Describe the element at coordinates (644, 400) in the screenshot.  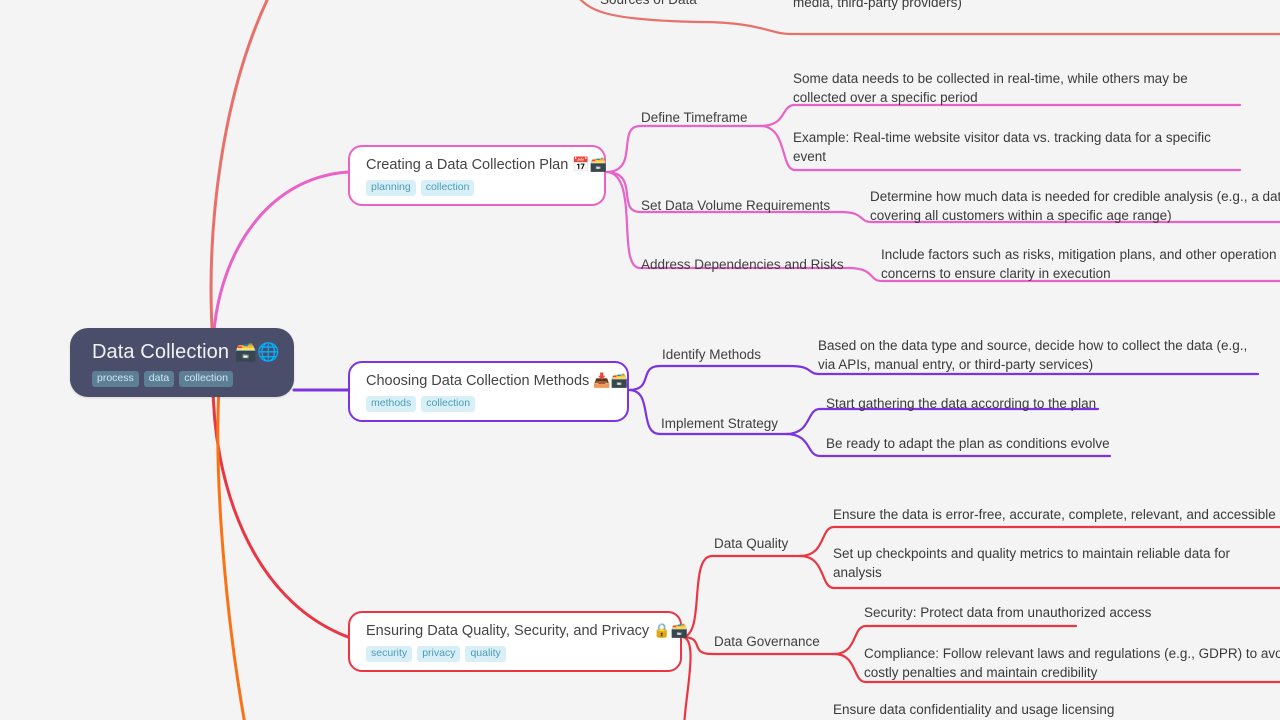
I see `edge-methods-spine` at that location.